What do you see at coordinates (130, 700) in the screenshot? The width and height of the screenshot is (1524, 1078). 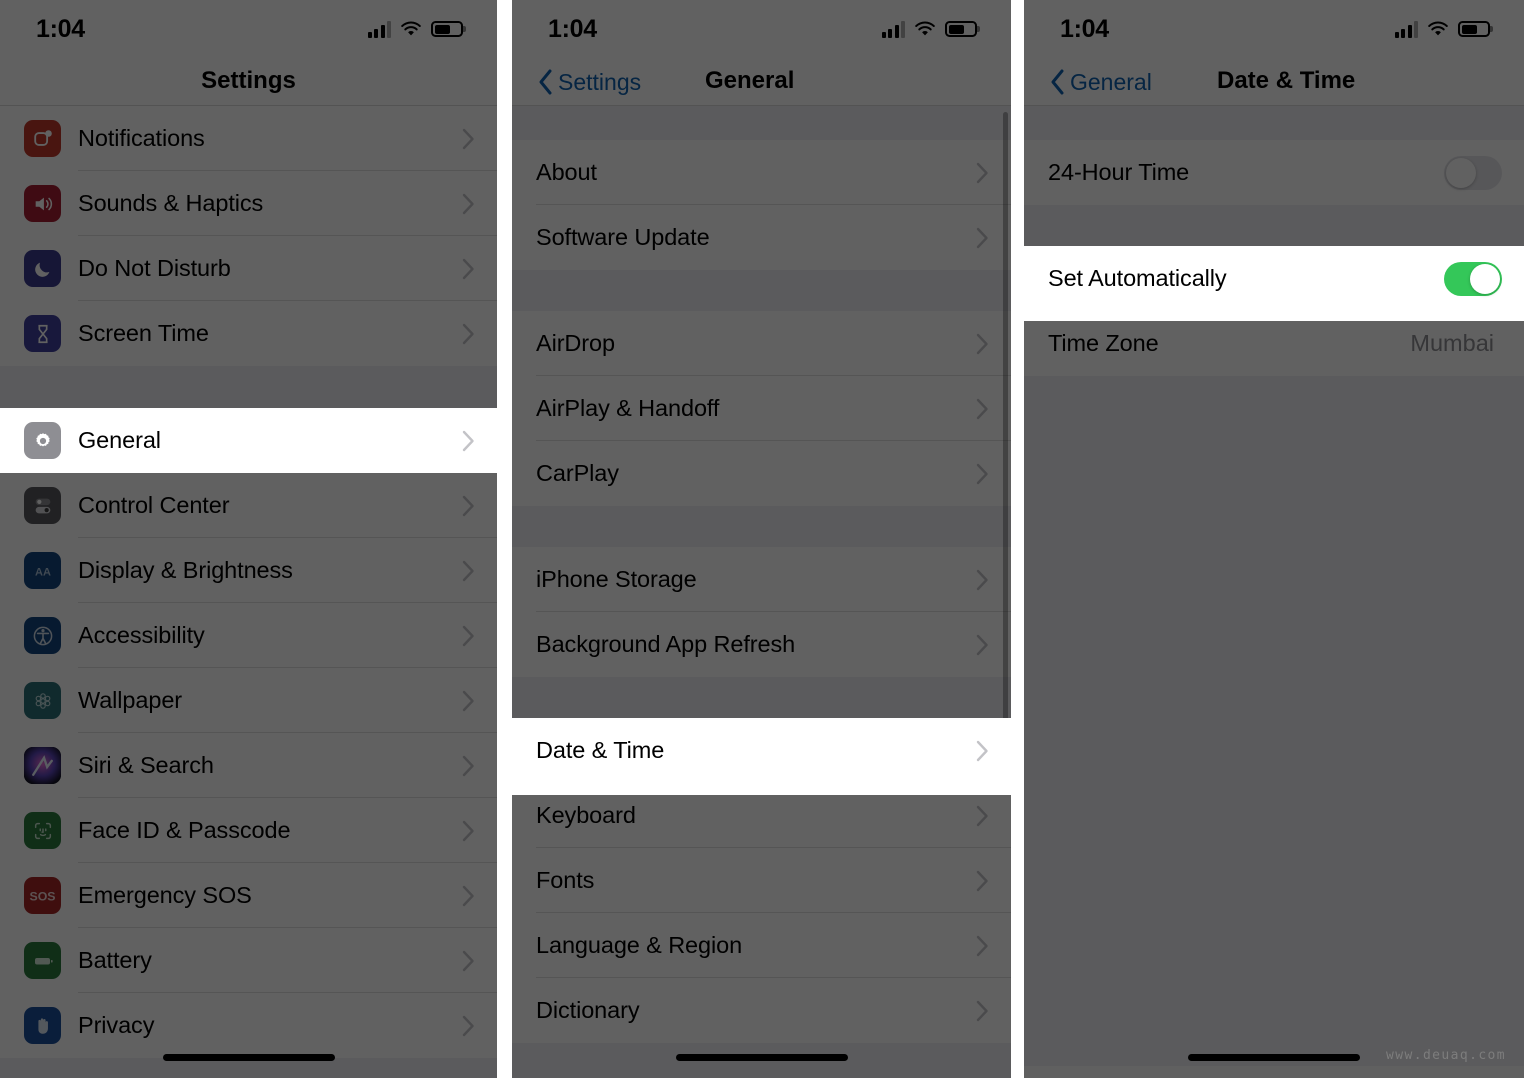 I see `row-label: Wallpaper` at bounding box center [130, 700].